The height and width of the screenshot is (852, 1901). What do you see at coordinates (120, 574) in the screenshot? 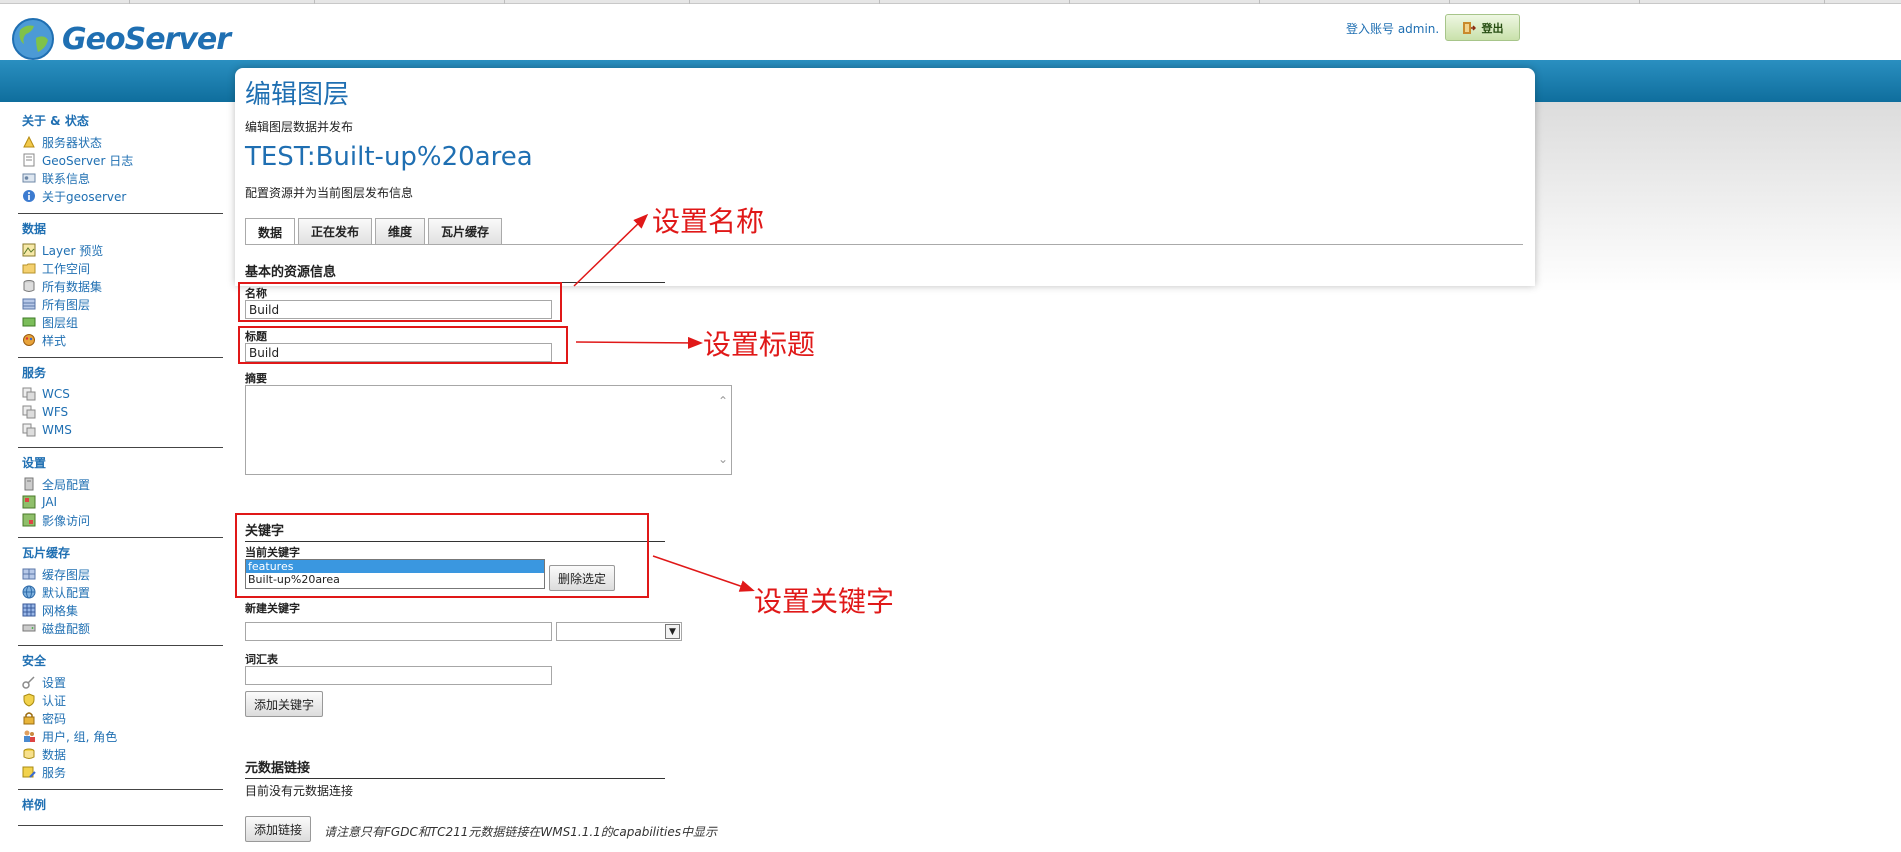
I see `sidebar-item-tile-layers: 缓存图层` at bounding box center [120, 574].